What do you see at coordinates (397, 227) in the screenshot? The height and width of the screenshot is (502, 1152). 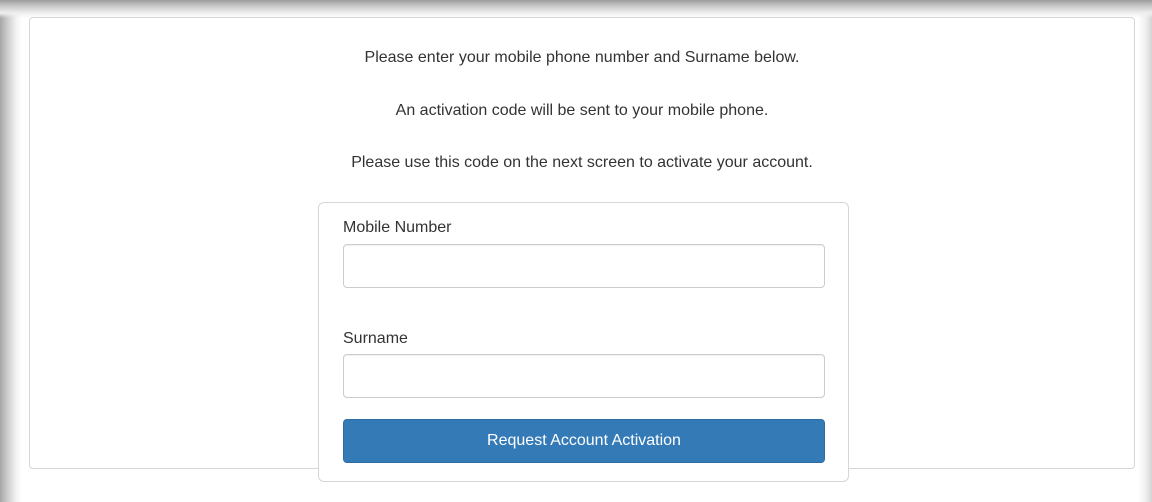 I see `mobile-number-label: Mobile Number` at bounding box center [397, 227].